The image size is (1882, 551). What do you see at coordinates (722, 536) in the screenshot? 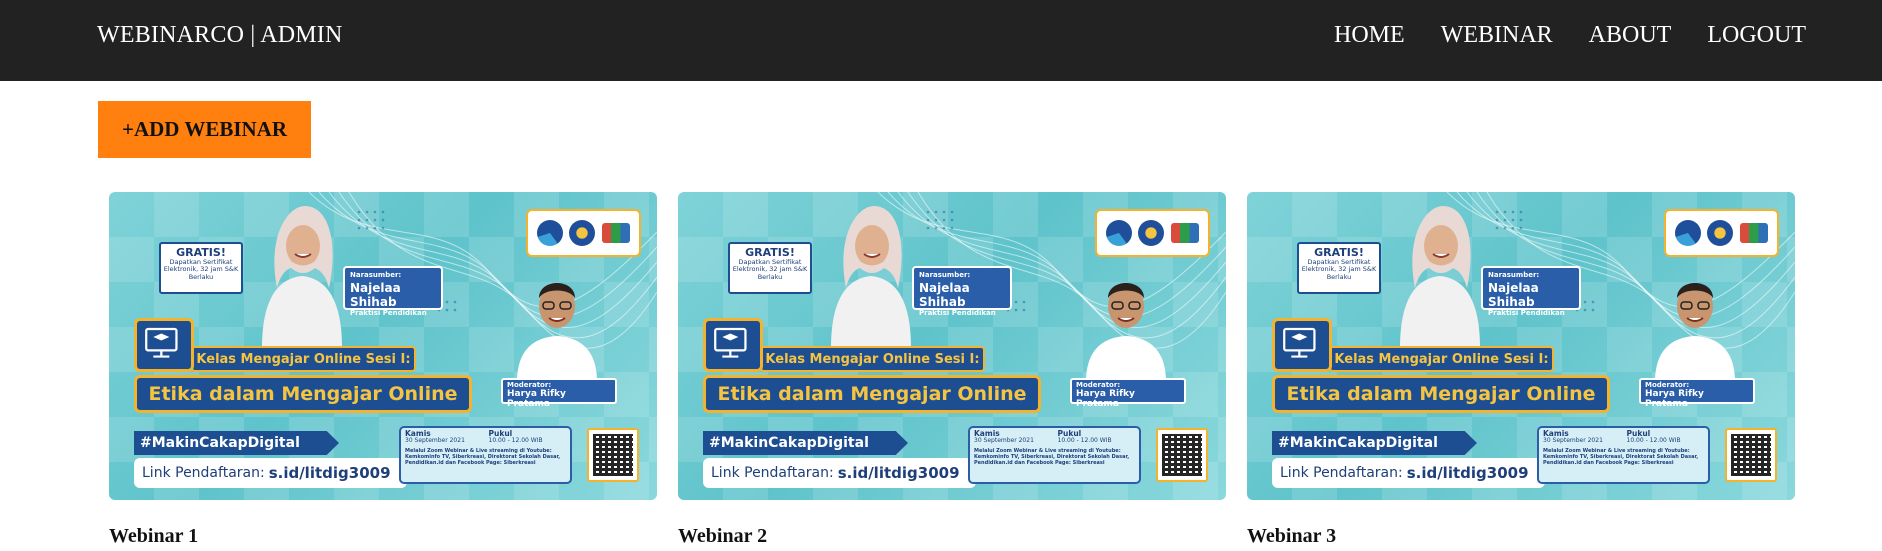
I see `webinar-title: Webinar 2` at bounding box center [722, 536].